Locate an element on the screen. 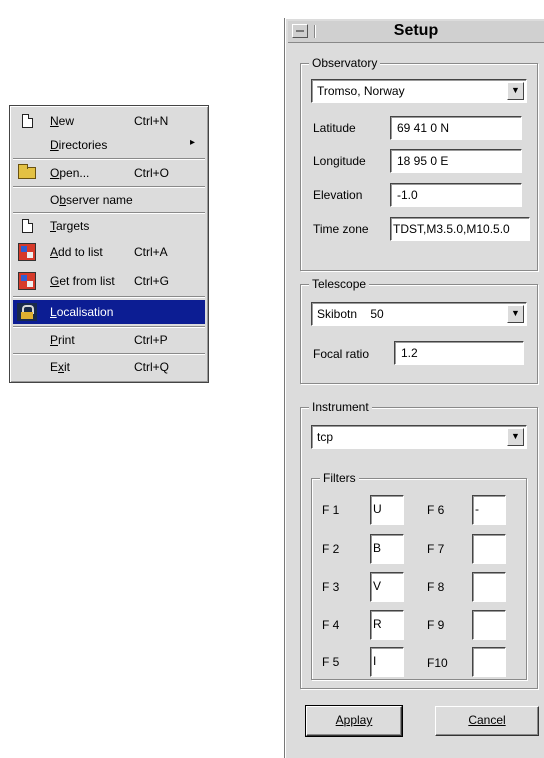  longitude-label: Longitude is located at coordinates (339, 161).